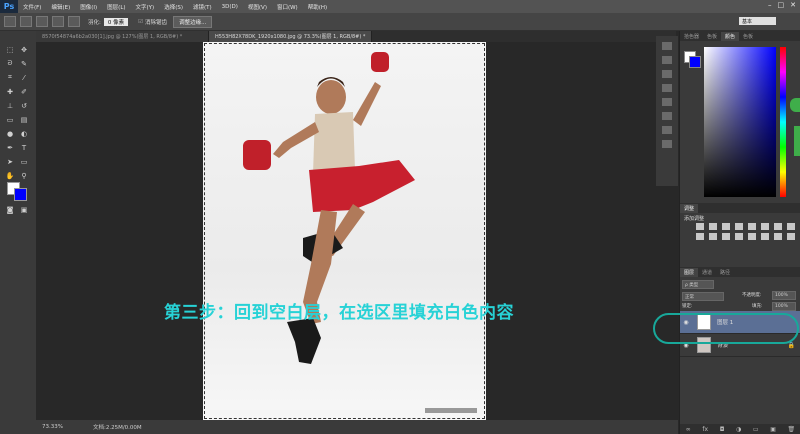  Describe the element at coordinates (667, 88) in the screenshot. I see `info-panel-icon` at that location.